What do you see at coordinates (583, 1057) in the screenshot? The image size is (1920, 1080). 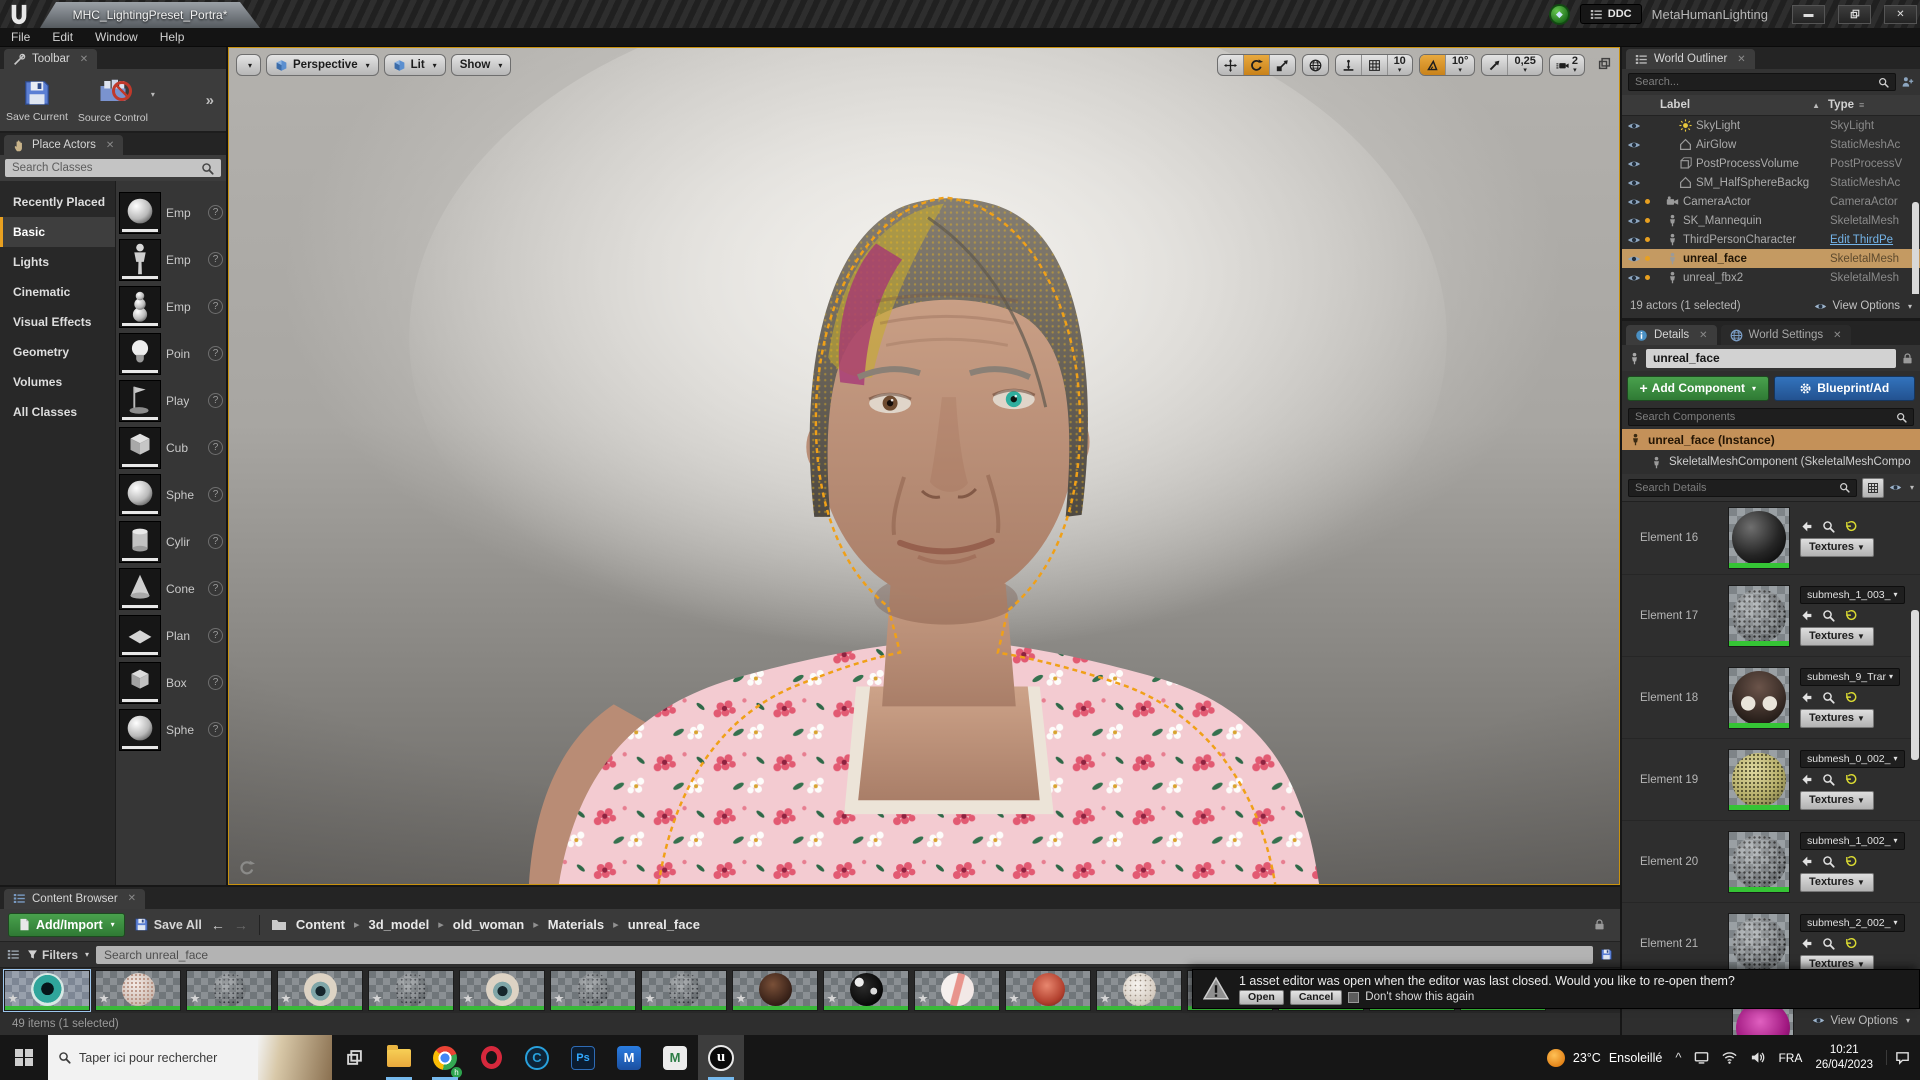 I see `app-icon-photoshop: Ps` at bounding box center [583, 1057].